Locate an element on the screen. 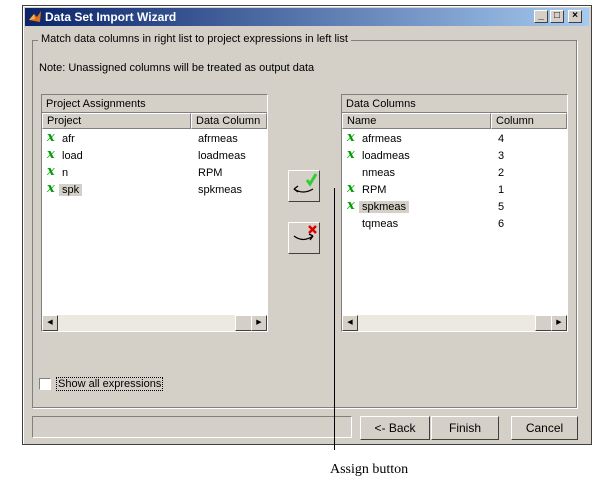  row-column-value: 4 is located at coordinates (501, 139).